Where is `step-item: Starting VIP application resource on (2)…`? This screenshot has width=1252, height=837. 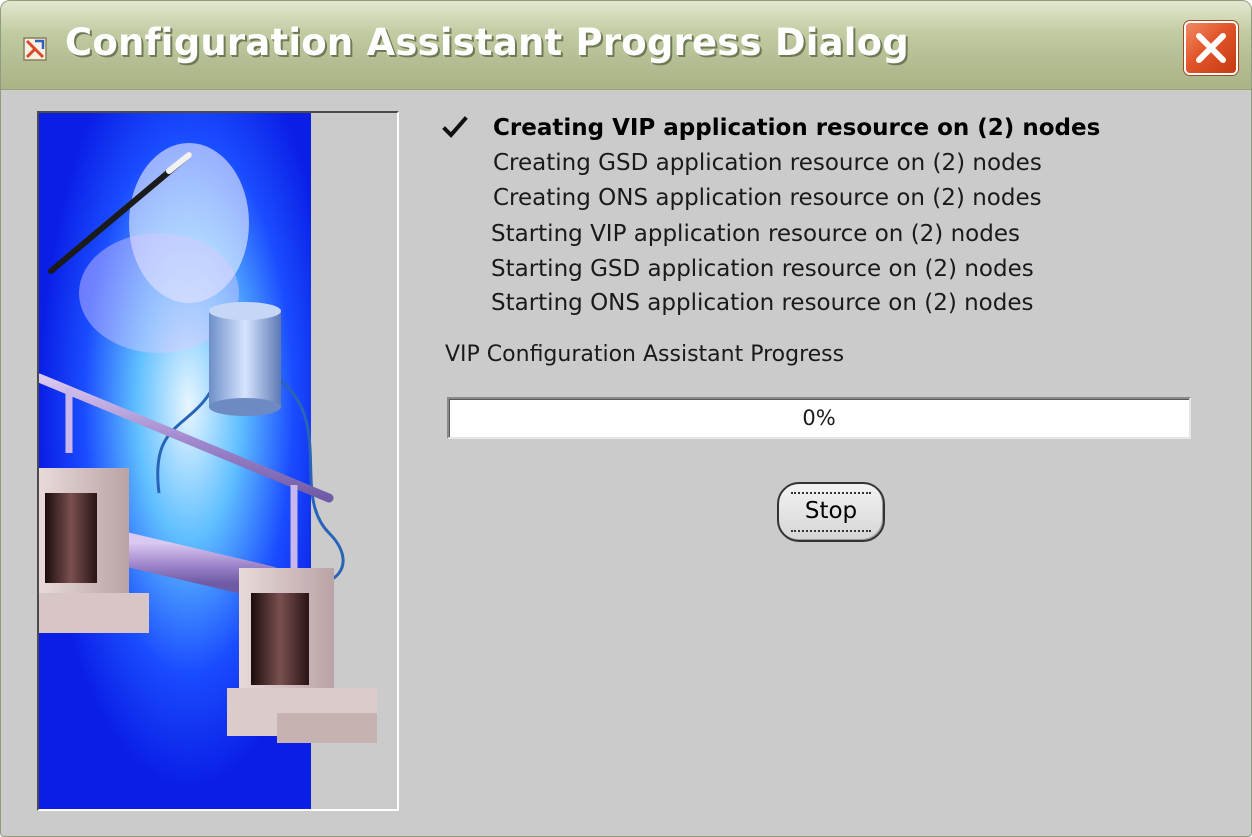 step-item: Starting VIP application resource on (2)… is located at coordinates (755, 234).